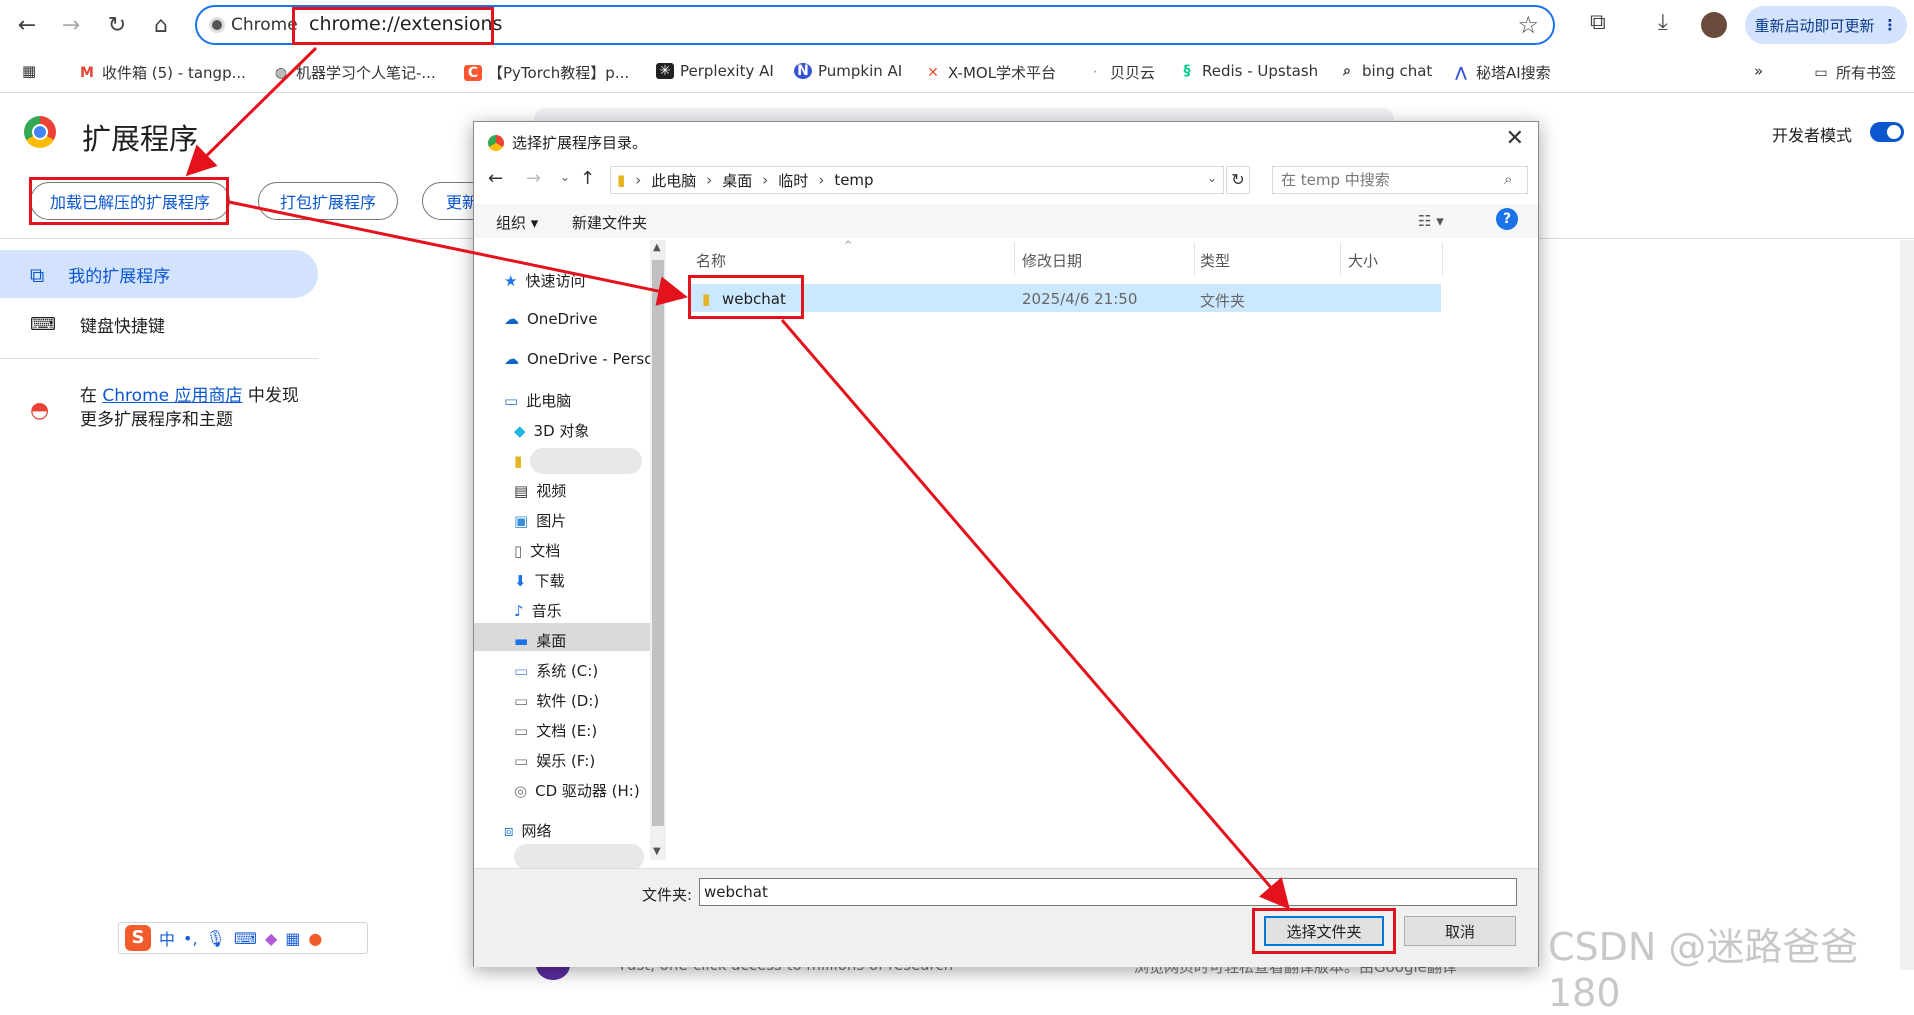 The width and height of the screenshot is (1914, 1015). I want to click on sogou-logo-icon: S, so click(138, 938).